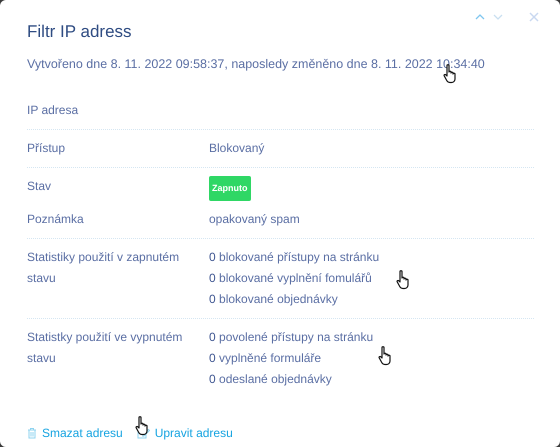  I want to click on edit-link: Upravit adresu, so click(184, 433).